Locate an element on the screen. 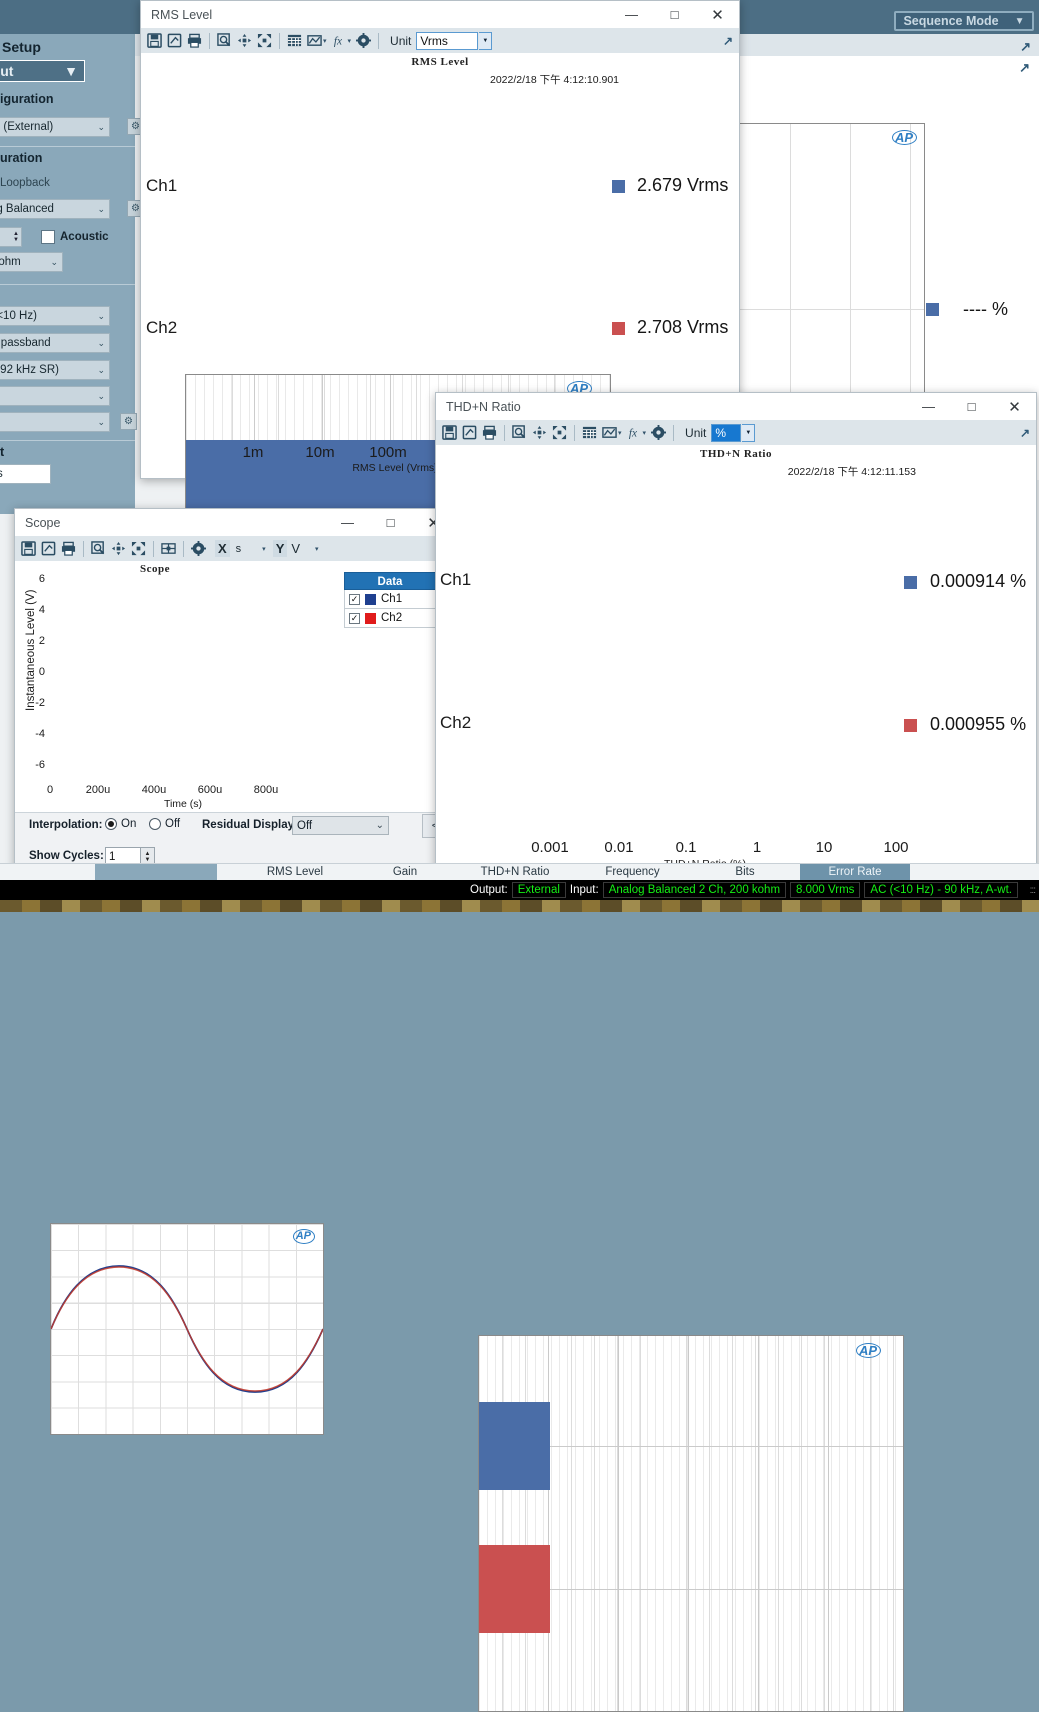  delay-field: 00 s is located at coordinates (25, 474).